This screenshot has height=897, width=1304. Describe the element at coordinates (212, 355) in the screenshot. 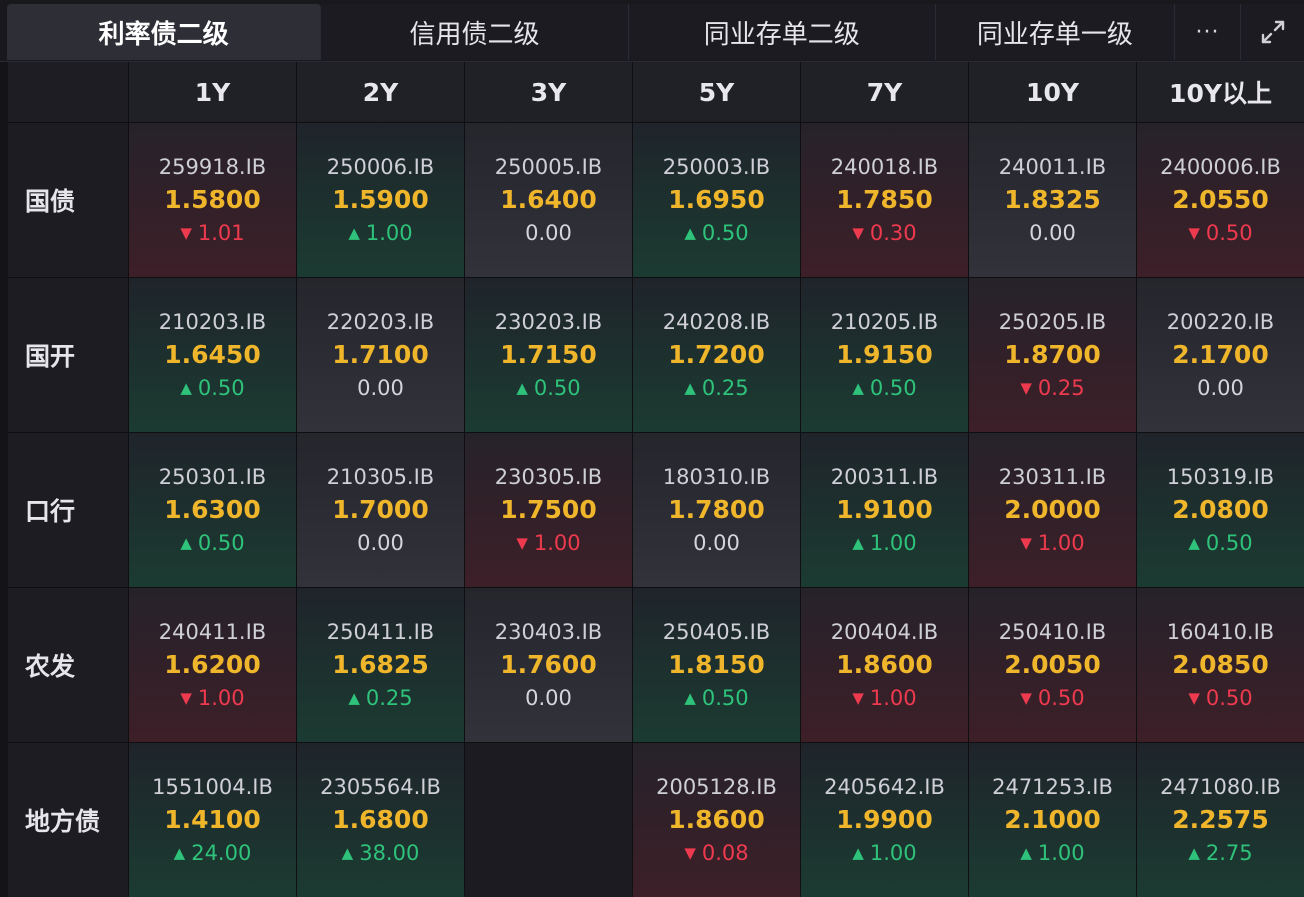

I see `bond-cell: 210203.IB 1.6450 ▲ 0.50` at that location.